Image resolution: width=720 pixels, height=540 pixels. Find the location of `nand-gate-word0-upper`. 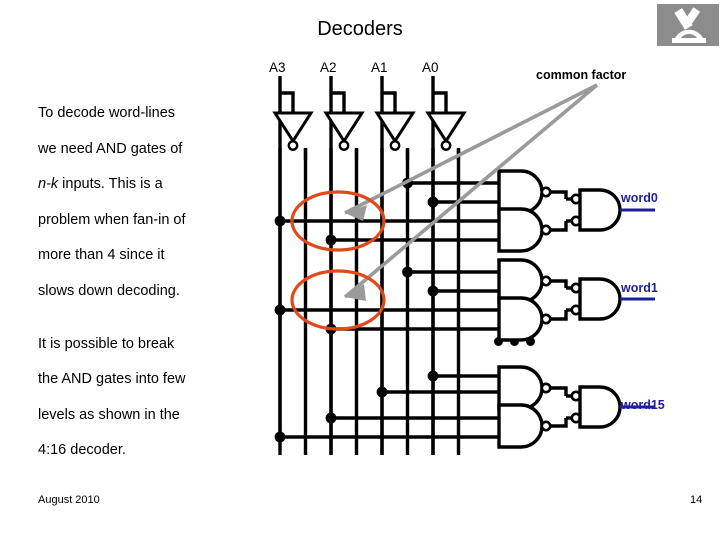

nand-gate-word0-upper is located at coordinates (524, 192).